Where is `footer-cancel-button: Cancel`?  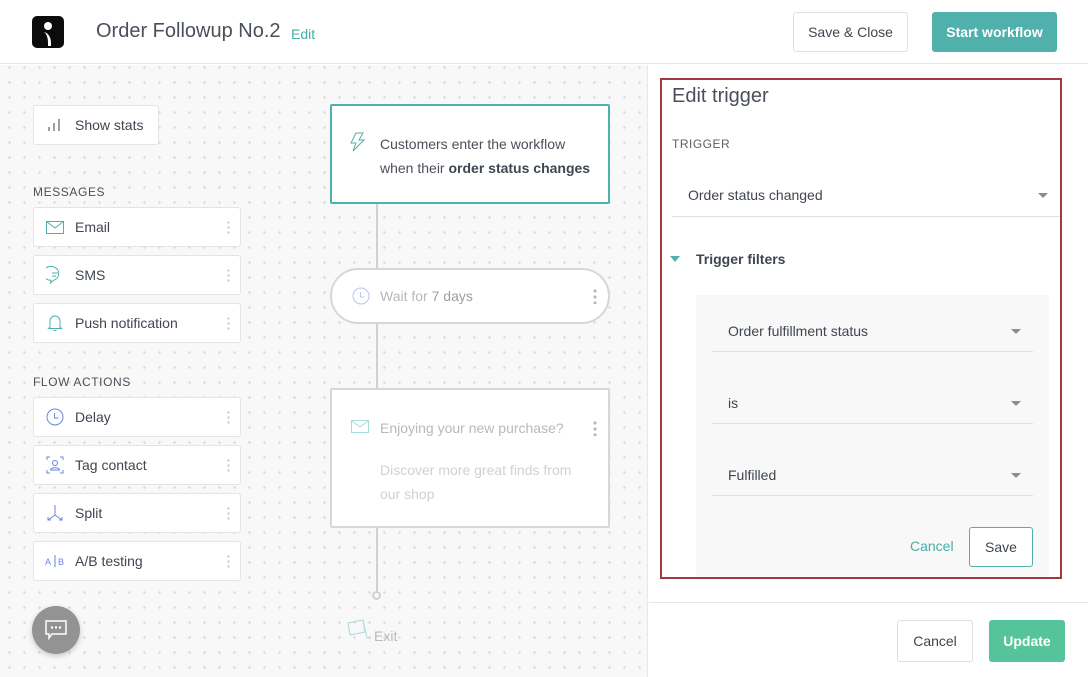
footer-cancel-button: Cancel is located at coordinates (935, 641).